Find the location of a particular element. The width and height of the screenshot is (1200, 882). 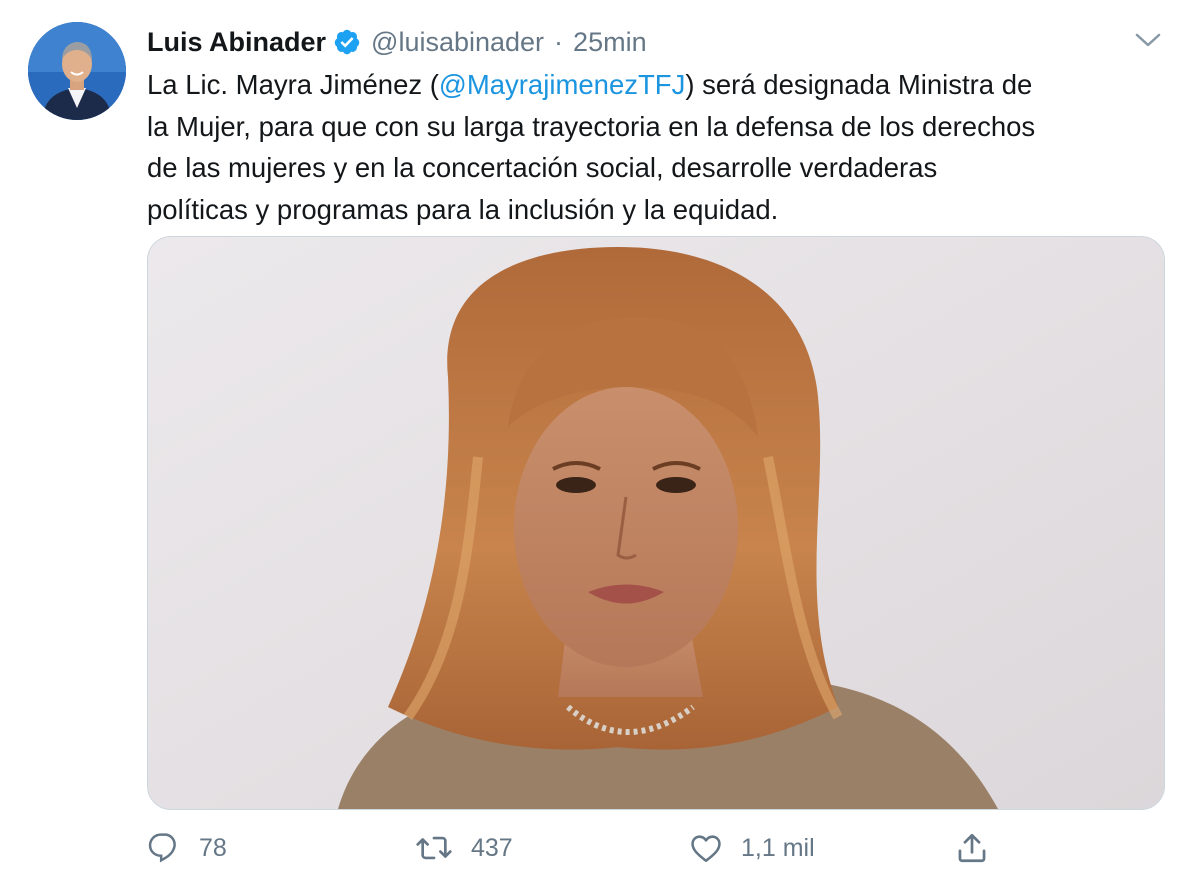

reply-icon is located at coordinates (162, 848).